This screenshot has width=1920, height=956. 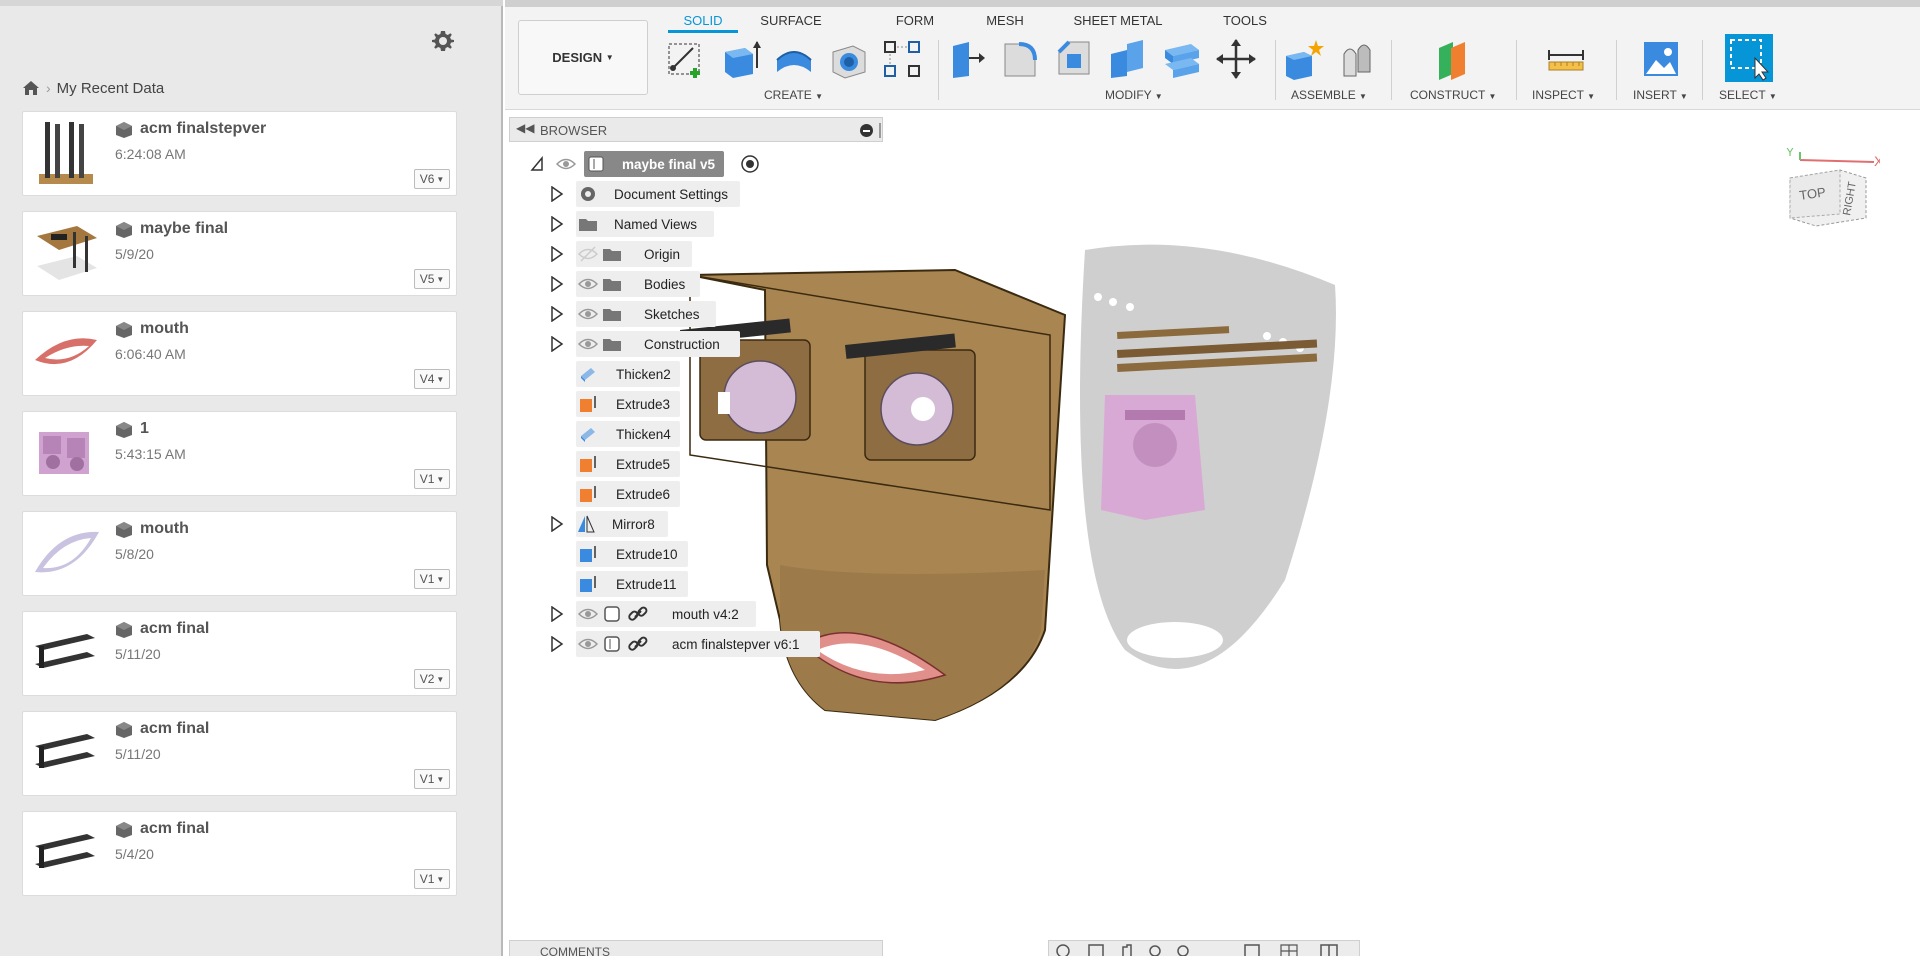 I want to click on modify-menu: MODIFY ▼, so click(x=1134, y=95).